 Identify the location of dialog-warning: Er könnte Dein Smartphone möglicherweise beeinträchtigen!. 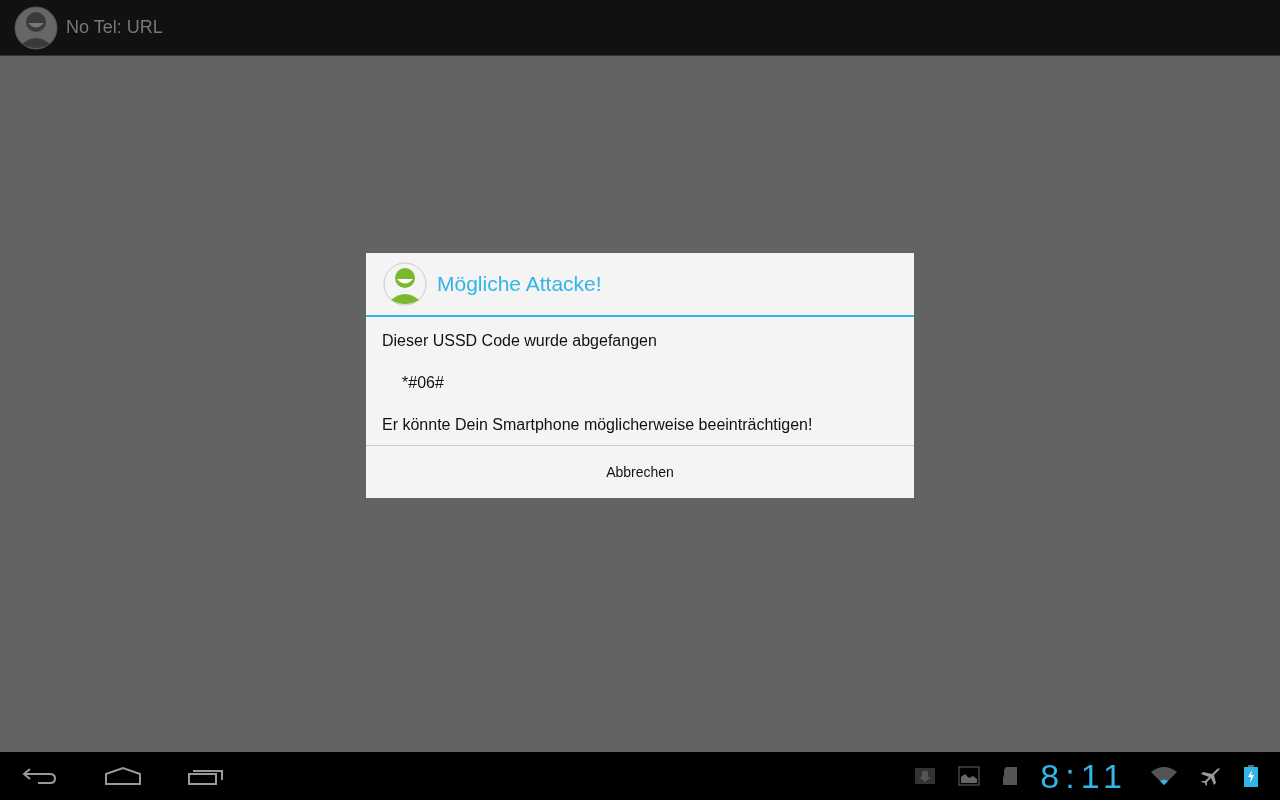
(598, 425).